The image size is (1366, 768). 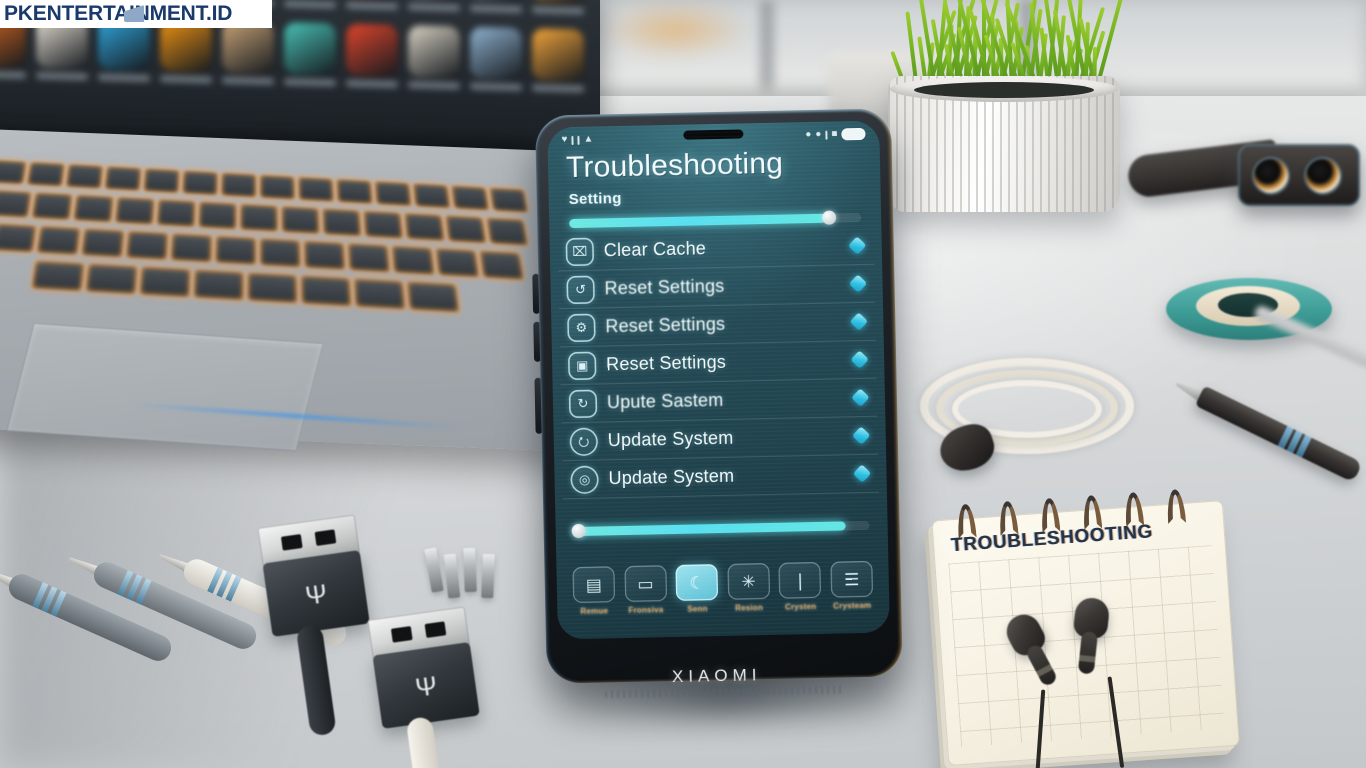 What do you see at coordinates (538, 405) in the screenshot?
I see `power-button` at bounding box center [538, 405].